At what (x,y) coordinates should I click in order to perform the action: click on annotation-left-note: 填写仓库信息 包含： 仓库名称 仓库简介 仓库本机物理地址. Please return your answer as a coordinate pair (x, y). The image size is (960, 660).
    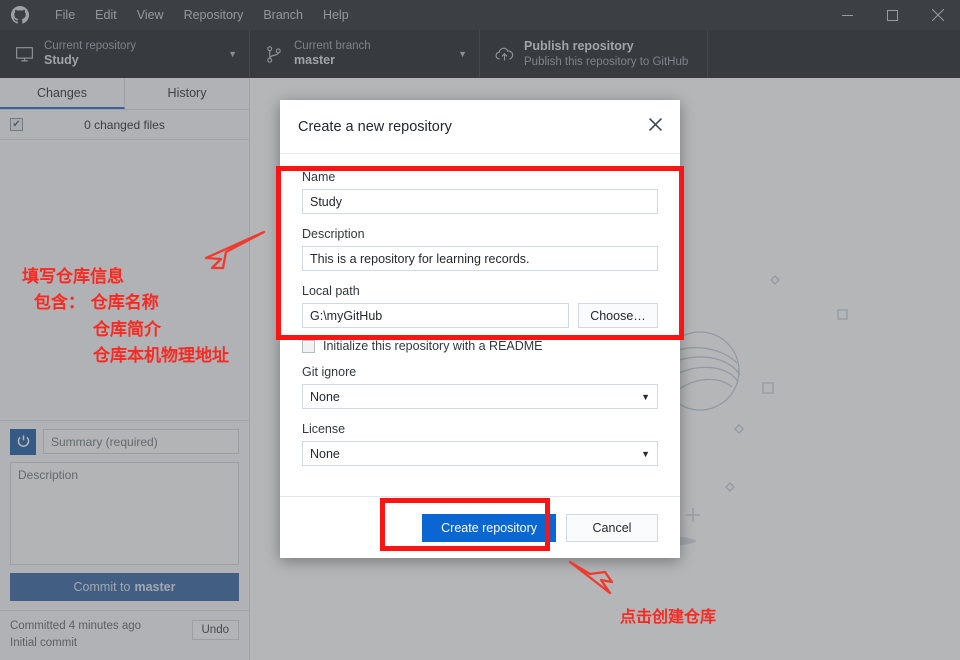
    Looking at the image, I should click on (126, 317).